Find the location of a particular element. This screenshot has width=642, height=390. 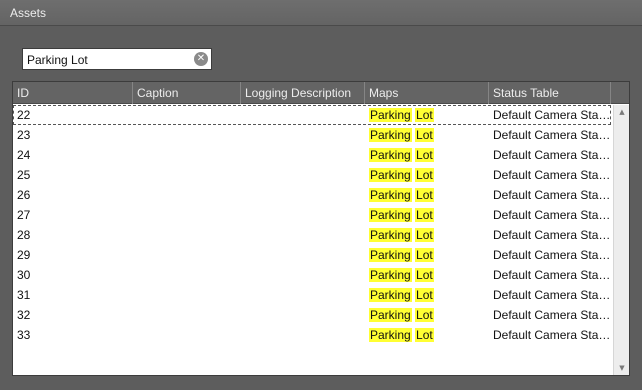

table-row: 29 Parking Lot Default Camera Status Table is located at coordinates (312, 255).